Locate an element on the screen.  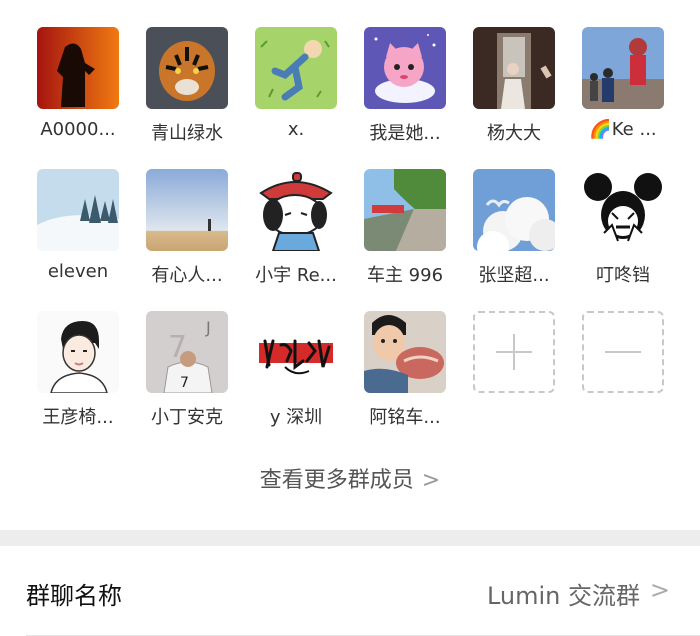
football-player-avatar: 7J7 is located at coordinates (187, 352).